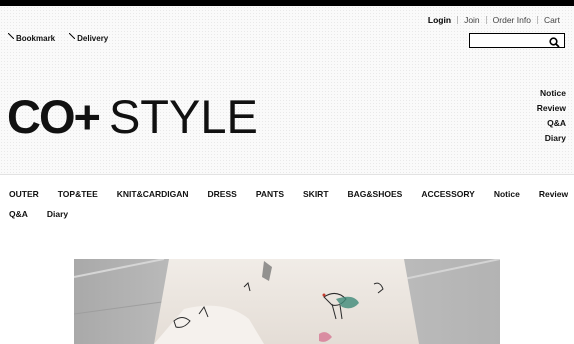 The height and width of the screenshot is (344, 574). What do you see at coordinates (78, 194) in the screenshot?
I see `nav-item-top-tee: TOP&TEE` at bounding box center [78, 194].